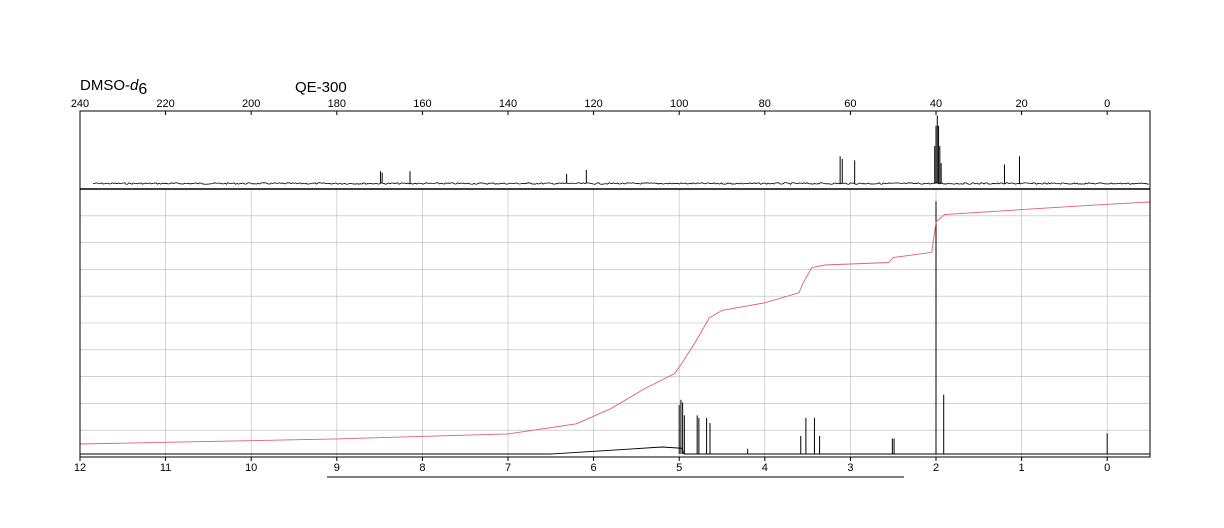 This screenshot has height=528, width=1224. What do you see at coordinates (251, 468) in the screenshot?
I see `h1-tick-label: 10` at bounding box center [251, 468].